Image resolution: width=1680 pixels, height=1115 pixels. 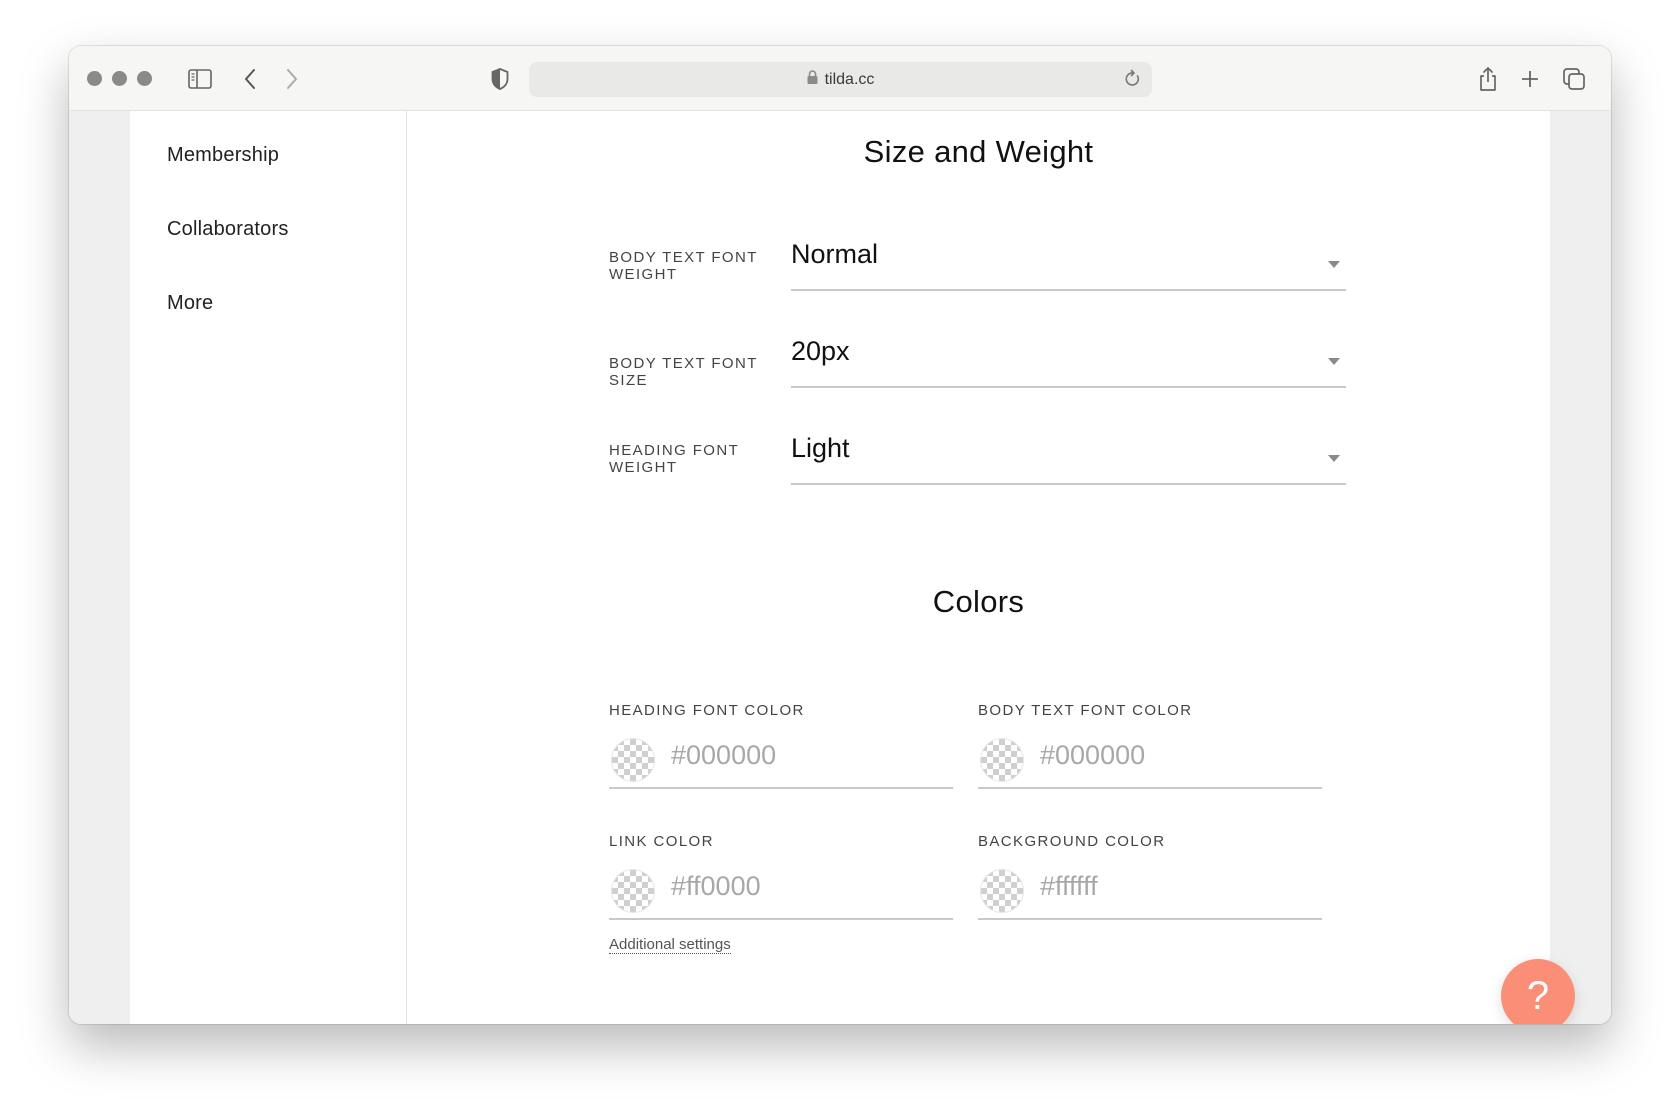 I want to click on help-button: ?, so click(x=1538, y=991).